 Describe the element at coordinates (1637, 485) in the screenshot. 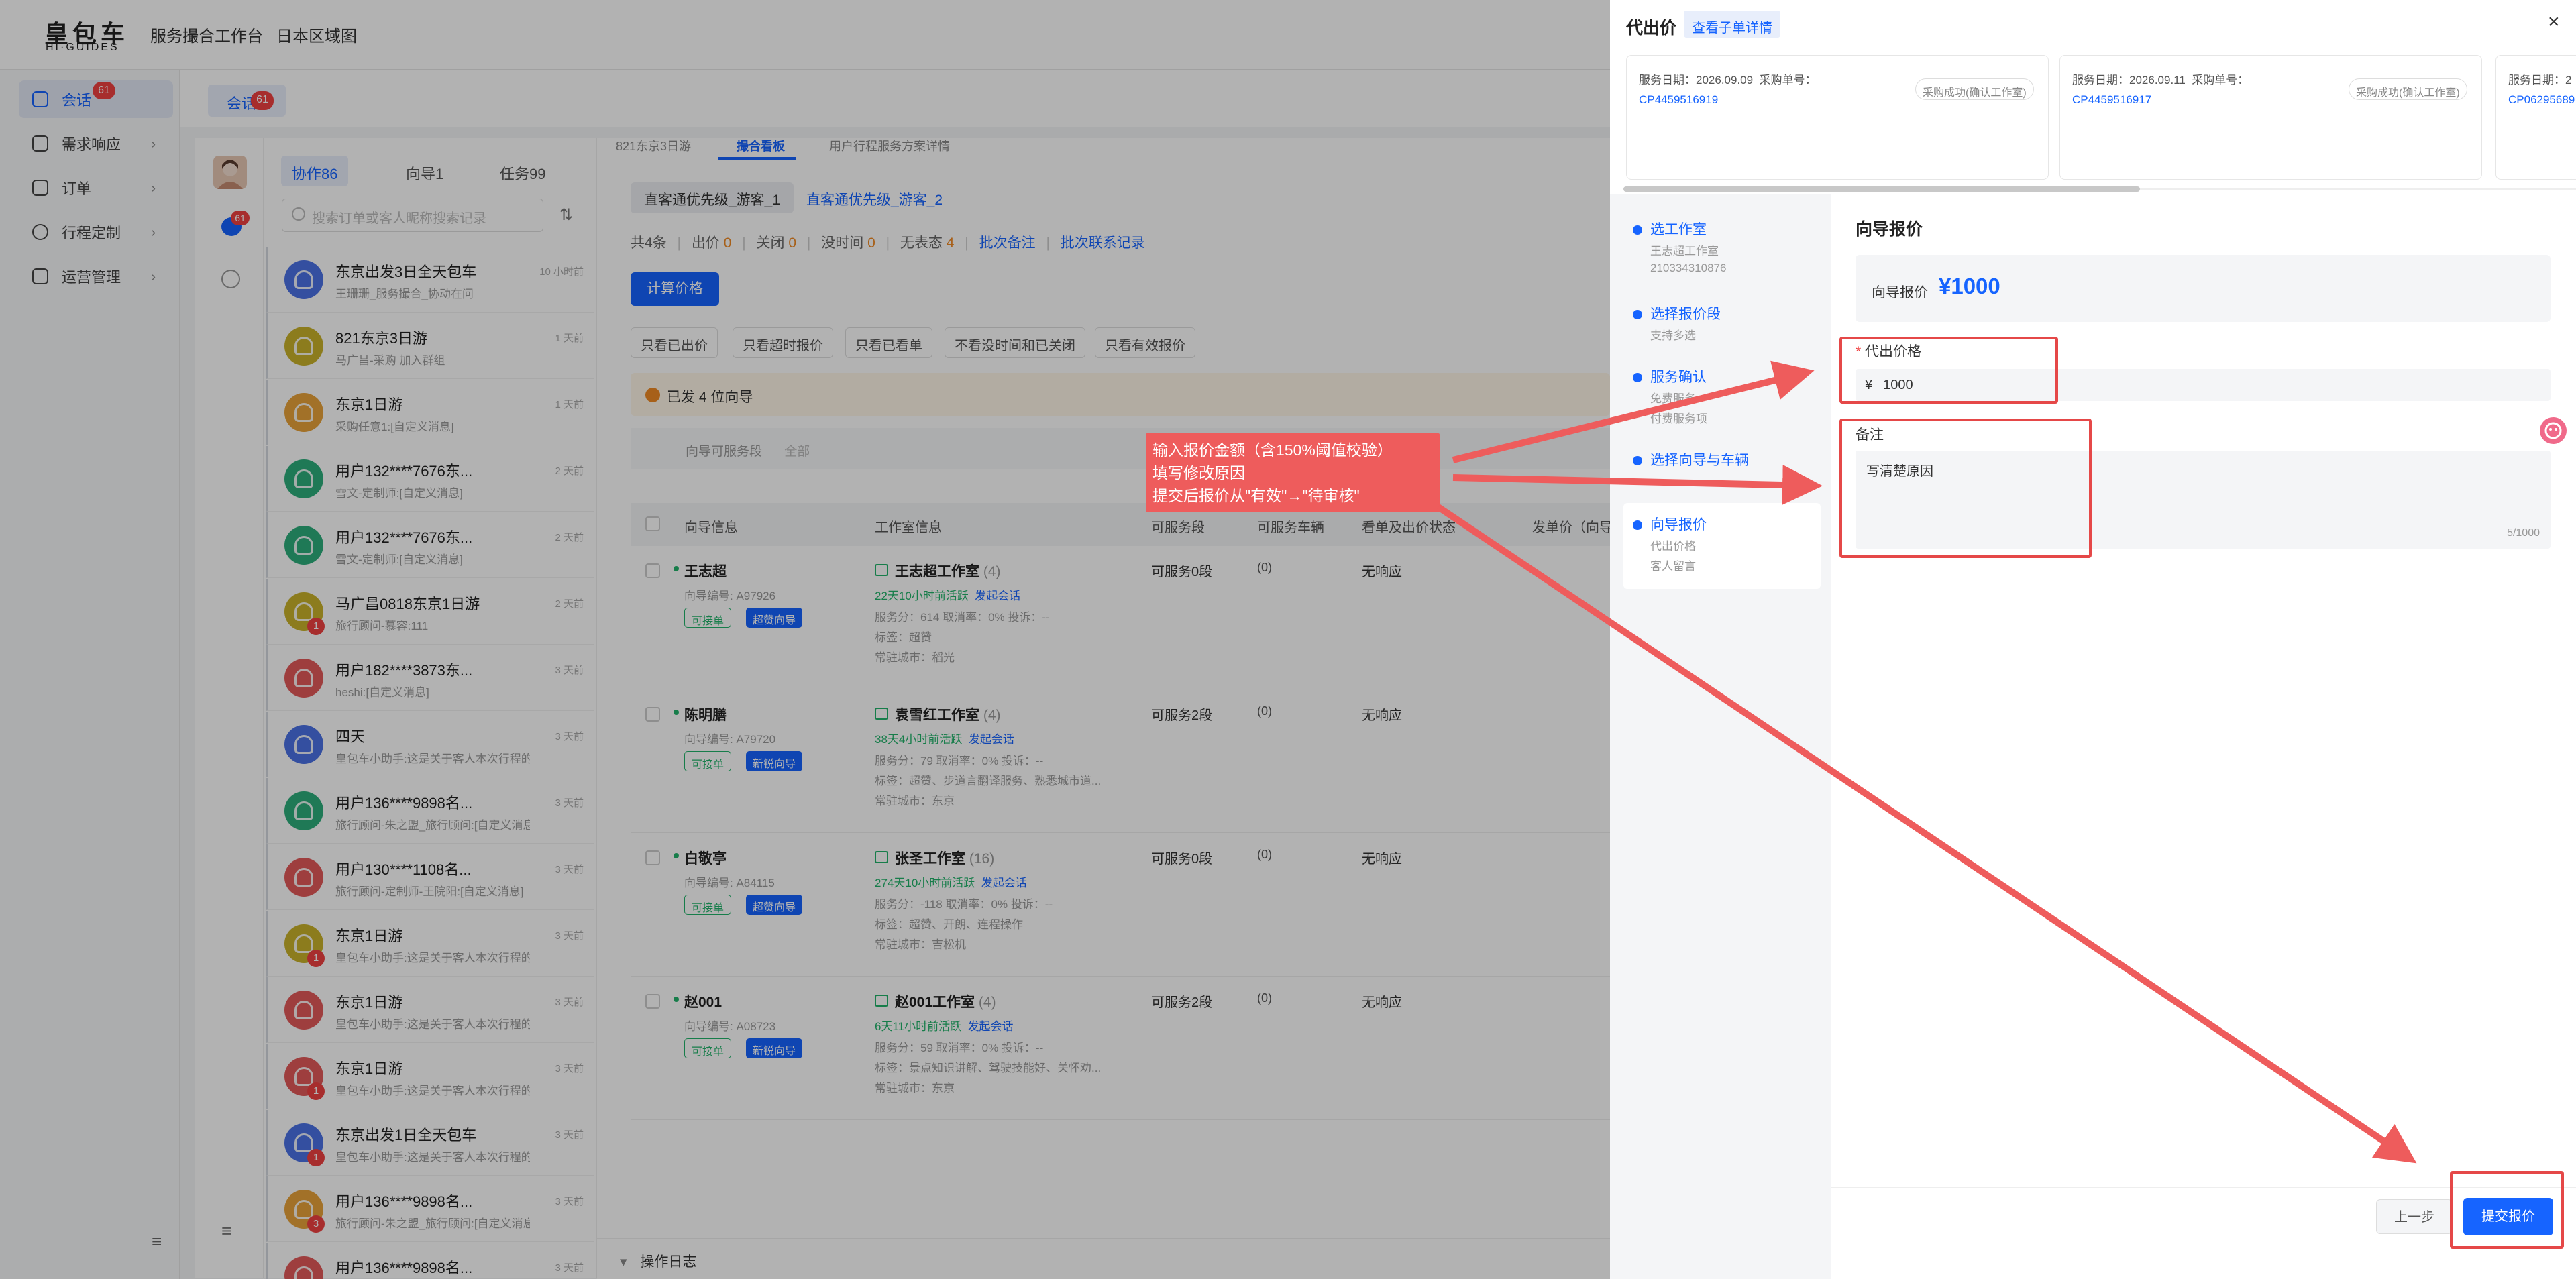

I see `arrow-to-remark` at that location.